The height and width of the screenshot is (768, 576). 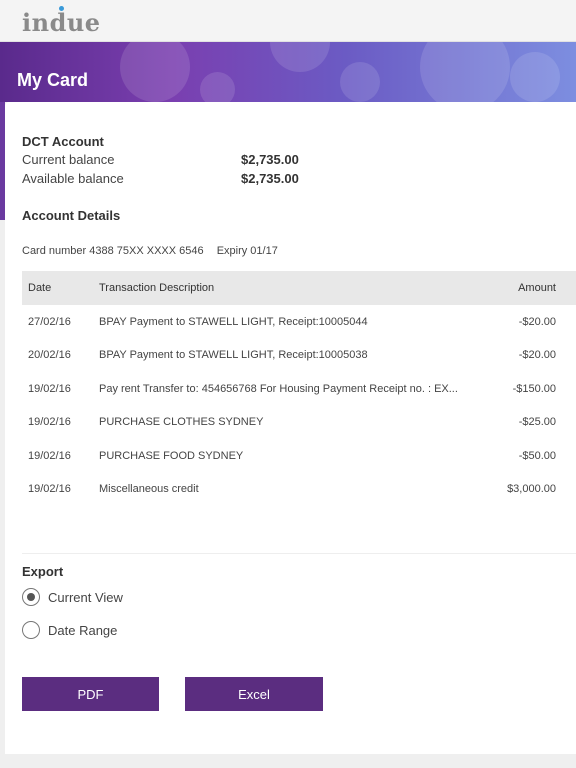 I want to click on radio-date-range, so click(x=31, y=630).